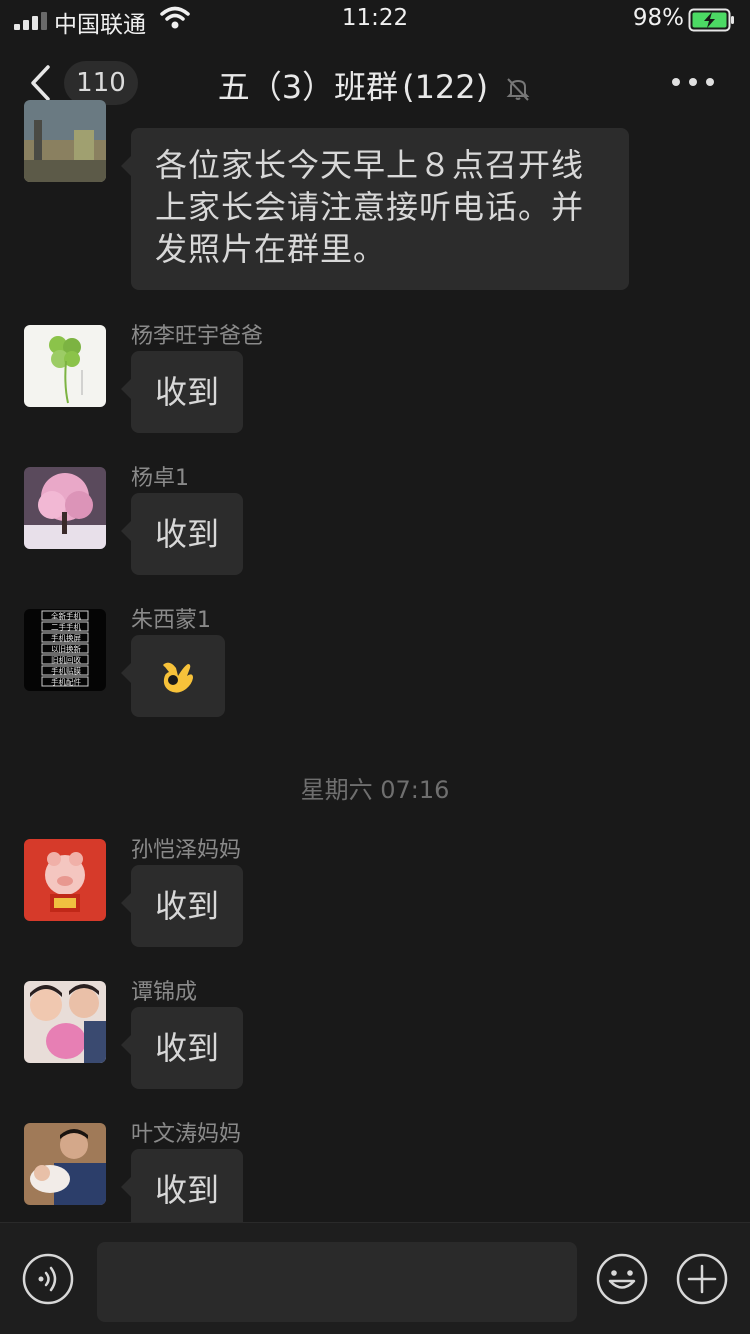 The width and height of the screenshot is (750, 1334). What do you see at coordinates (178, 677) in the screenshot?
I see `ok-hand-emoji-icon` at bounding box center [178, 677].